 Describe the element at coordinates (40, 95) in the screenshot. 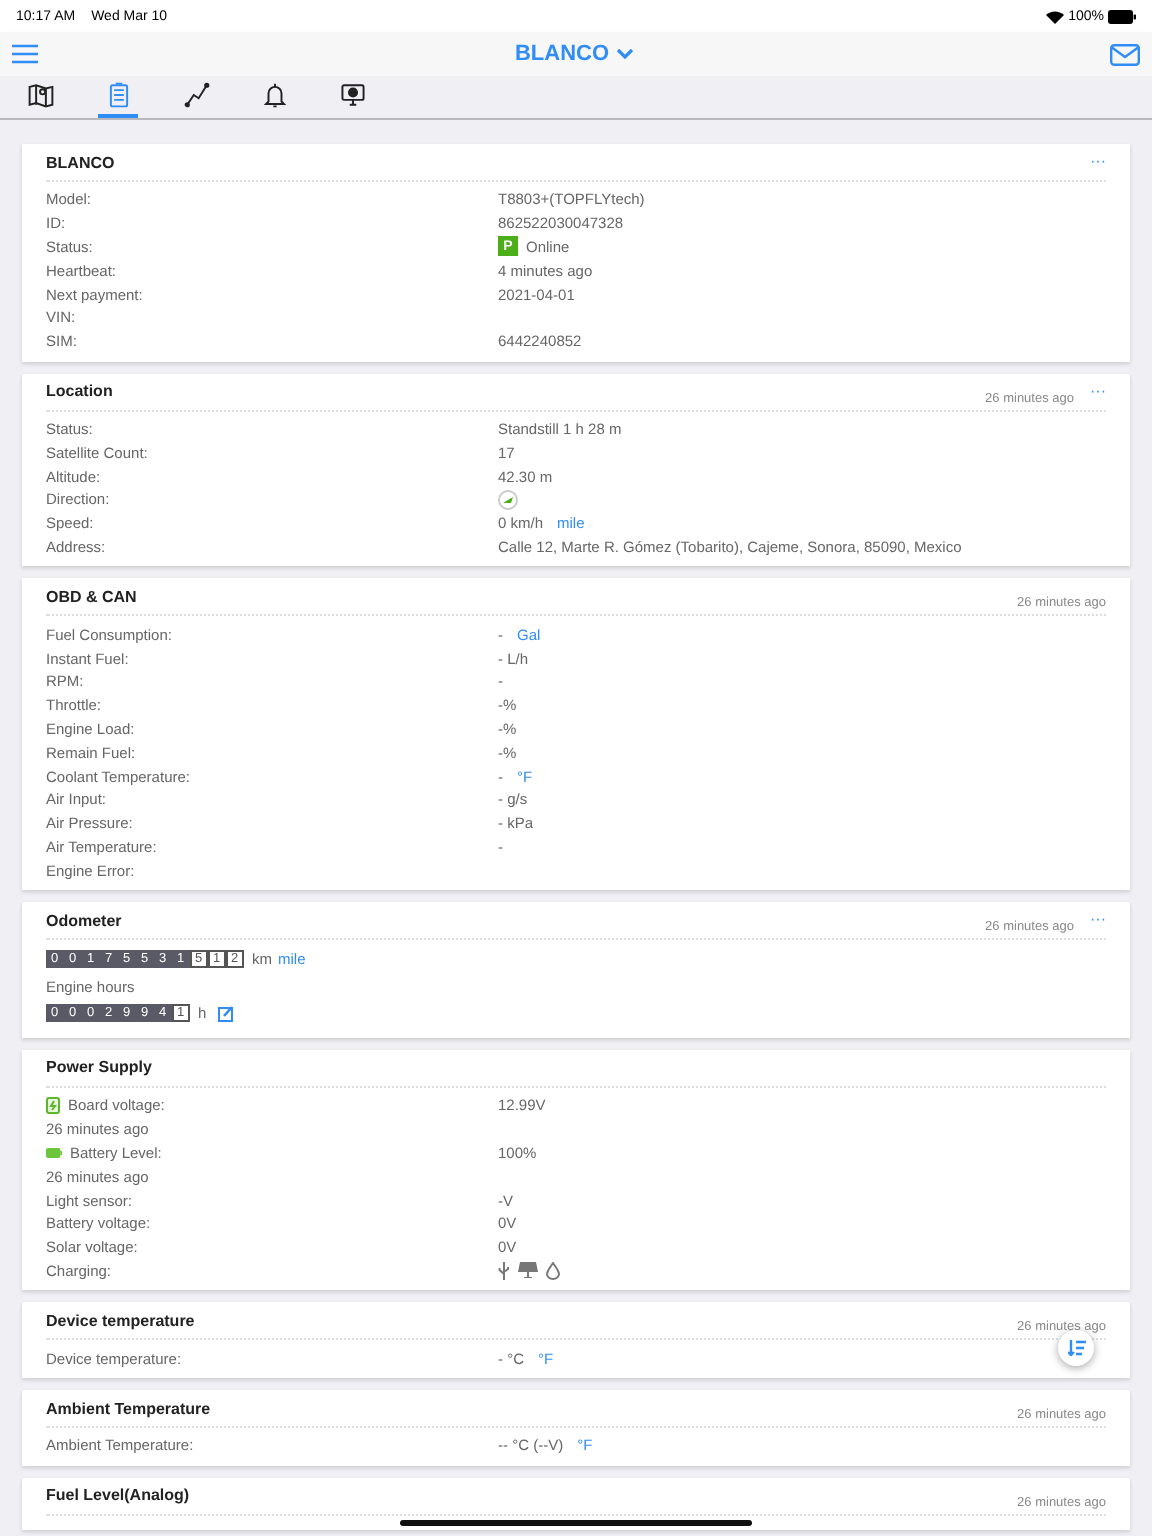

I see `map-icon` at that location.